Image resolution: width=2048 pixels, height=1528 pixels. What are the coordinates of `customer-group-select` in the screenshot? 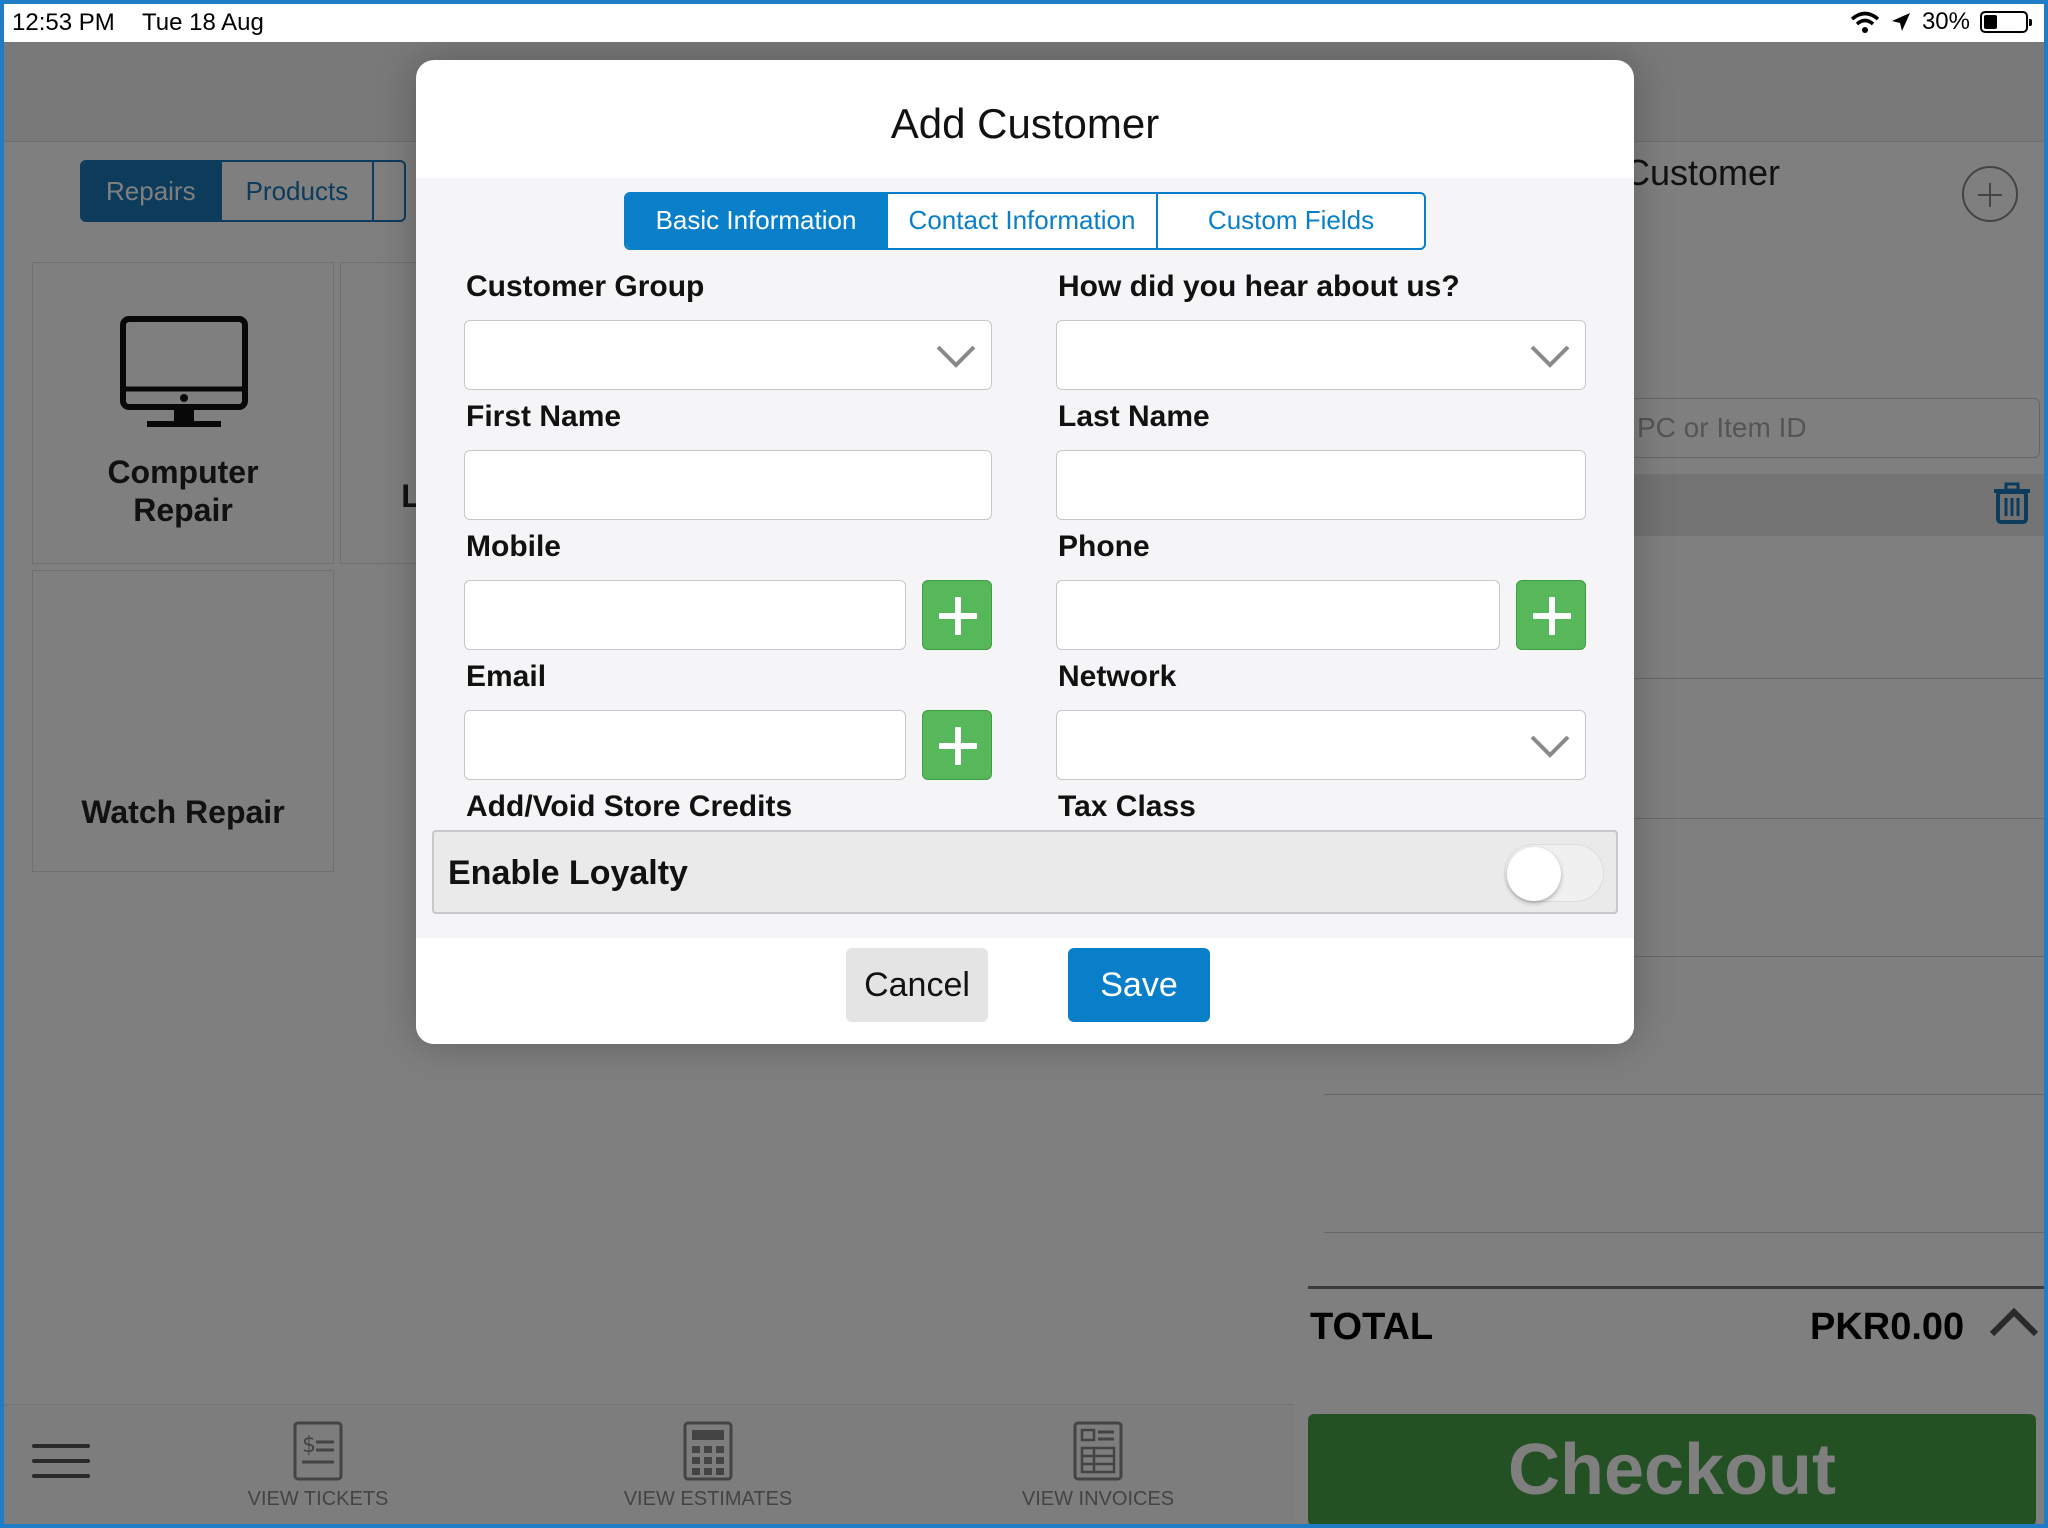 It's located at (728, 355).